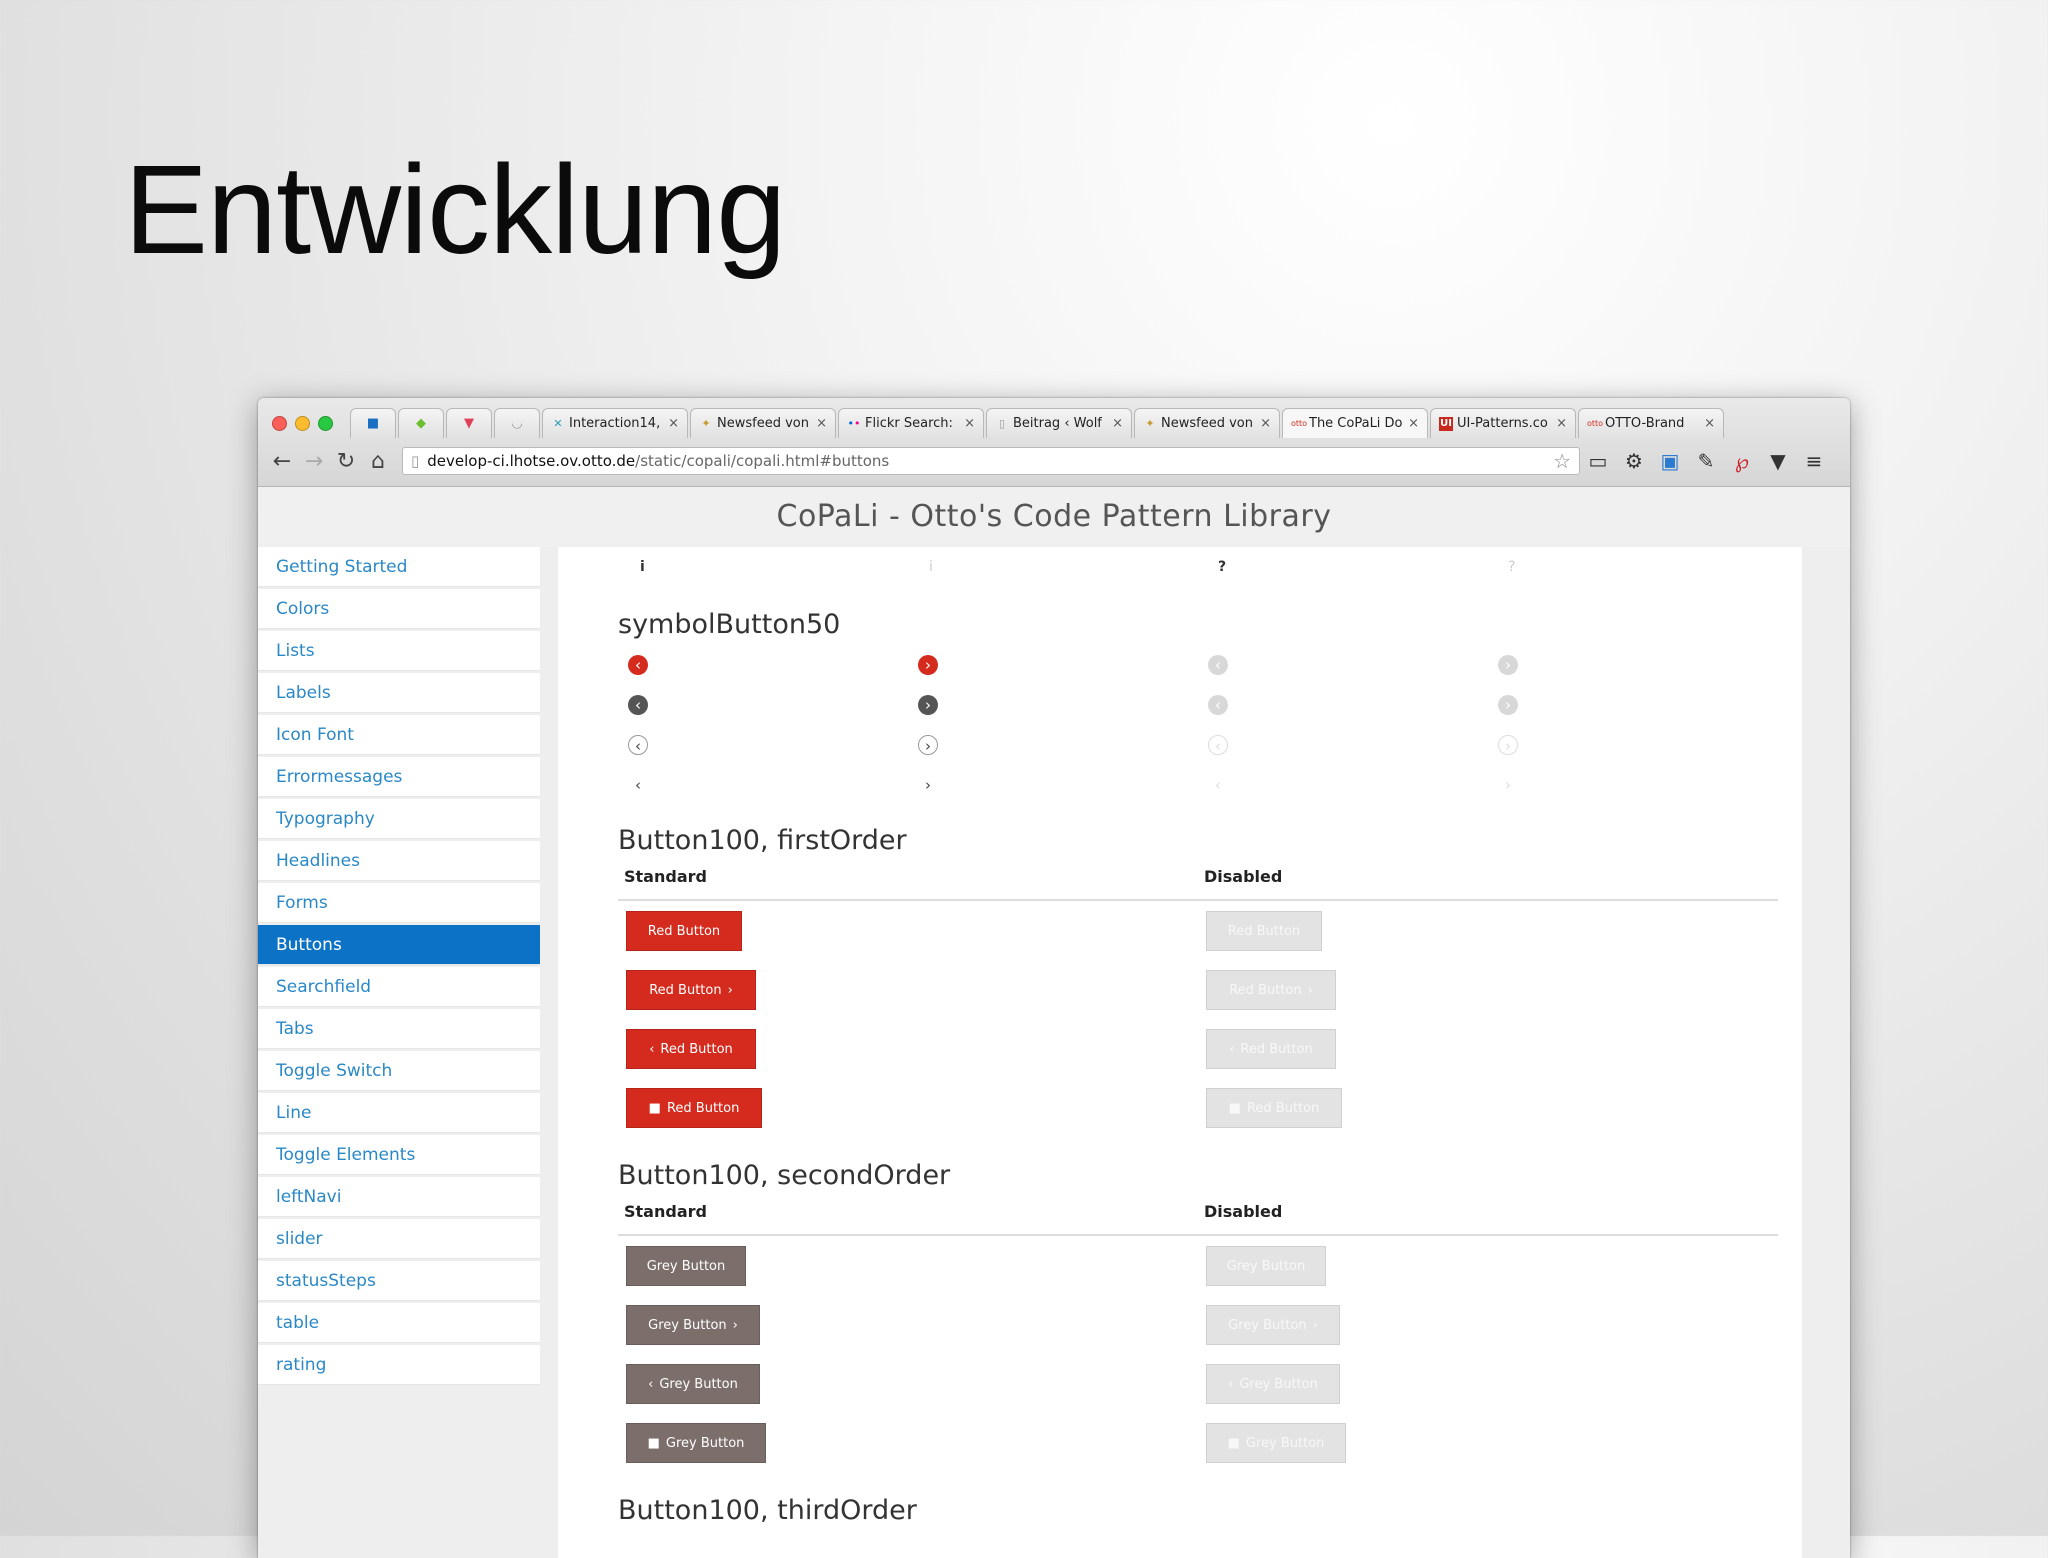 The image size is (2048, 1558). I want to click on grey-button: Grey Button, so click(686, 1266).